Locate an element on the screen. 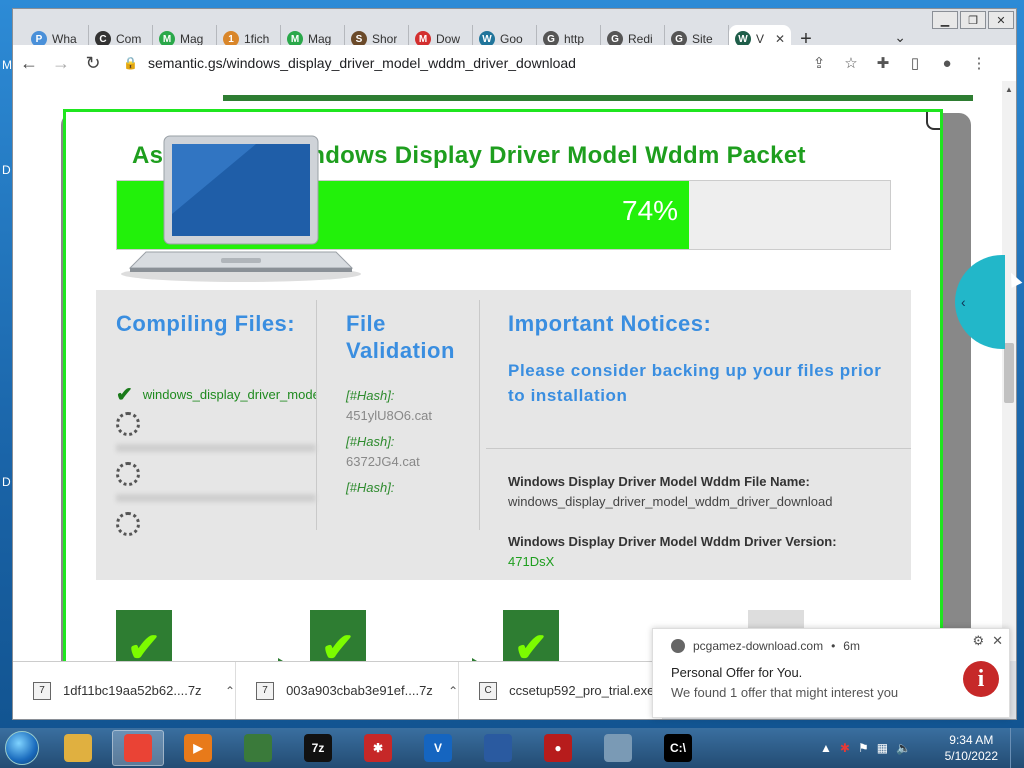 The width and height of the screenshot is (1024, 768). taskbar-app-chrome is located at coordinates (138, 748).